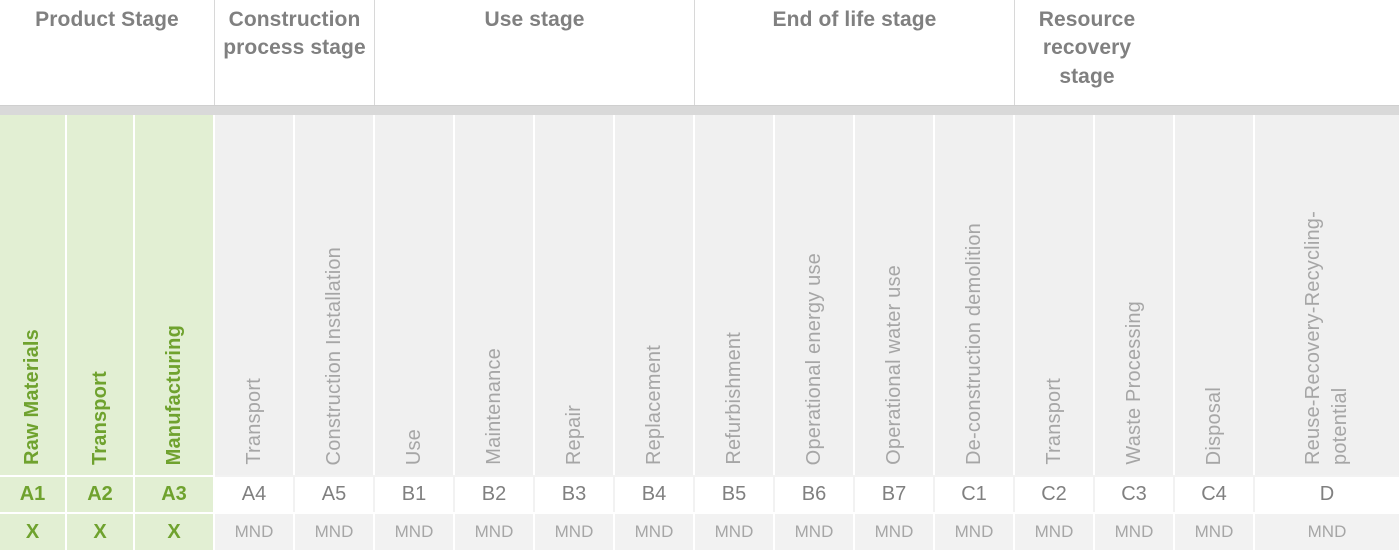  I want to click on module-name-label: Construction Installation, so click(333, 355).